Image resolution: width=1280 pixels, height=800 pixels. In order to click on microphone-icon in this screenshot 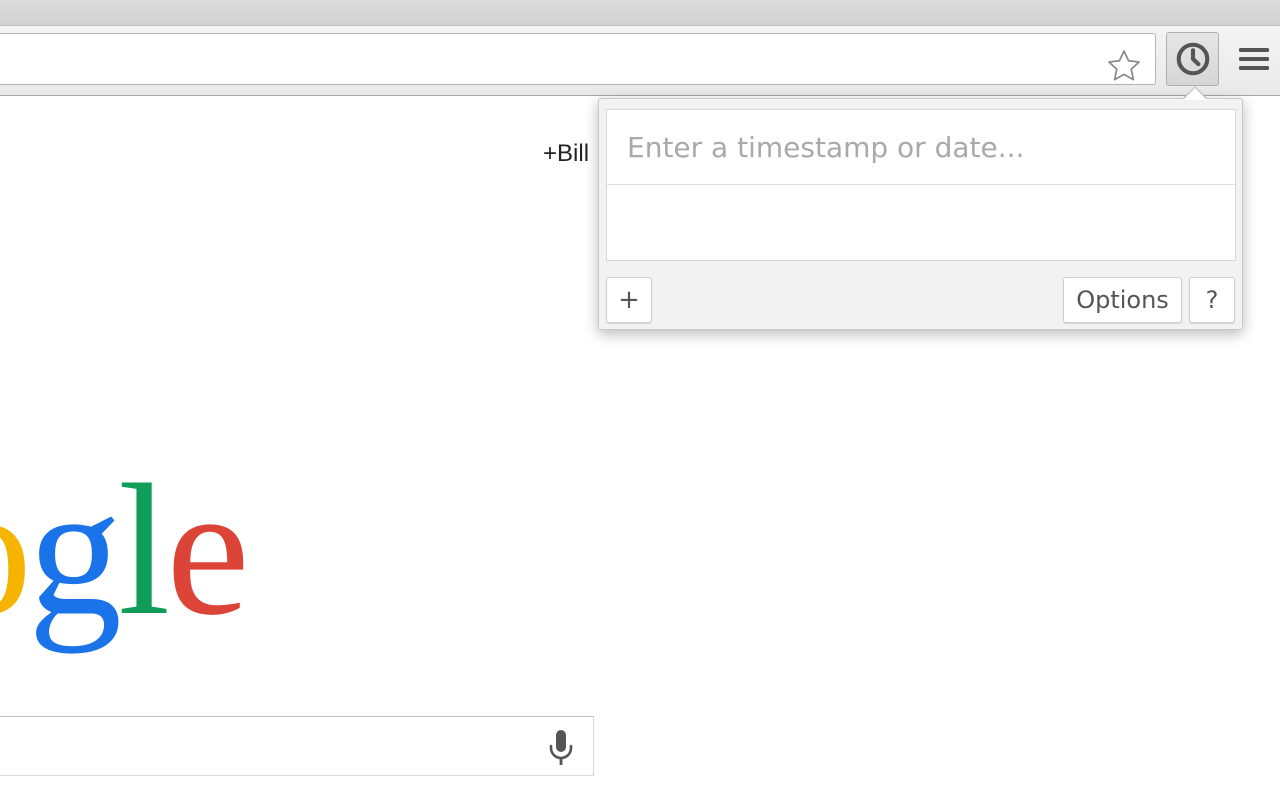, I will do `click(561, 747)`.